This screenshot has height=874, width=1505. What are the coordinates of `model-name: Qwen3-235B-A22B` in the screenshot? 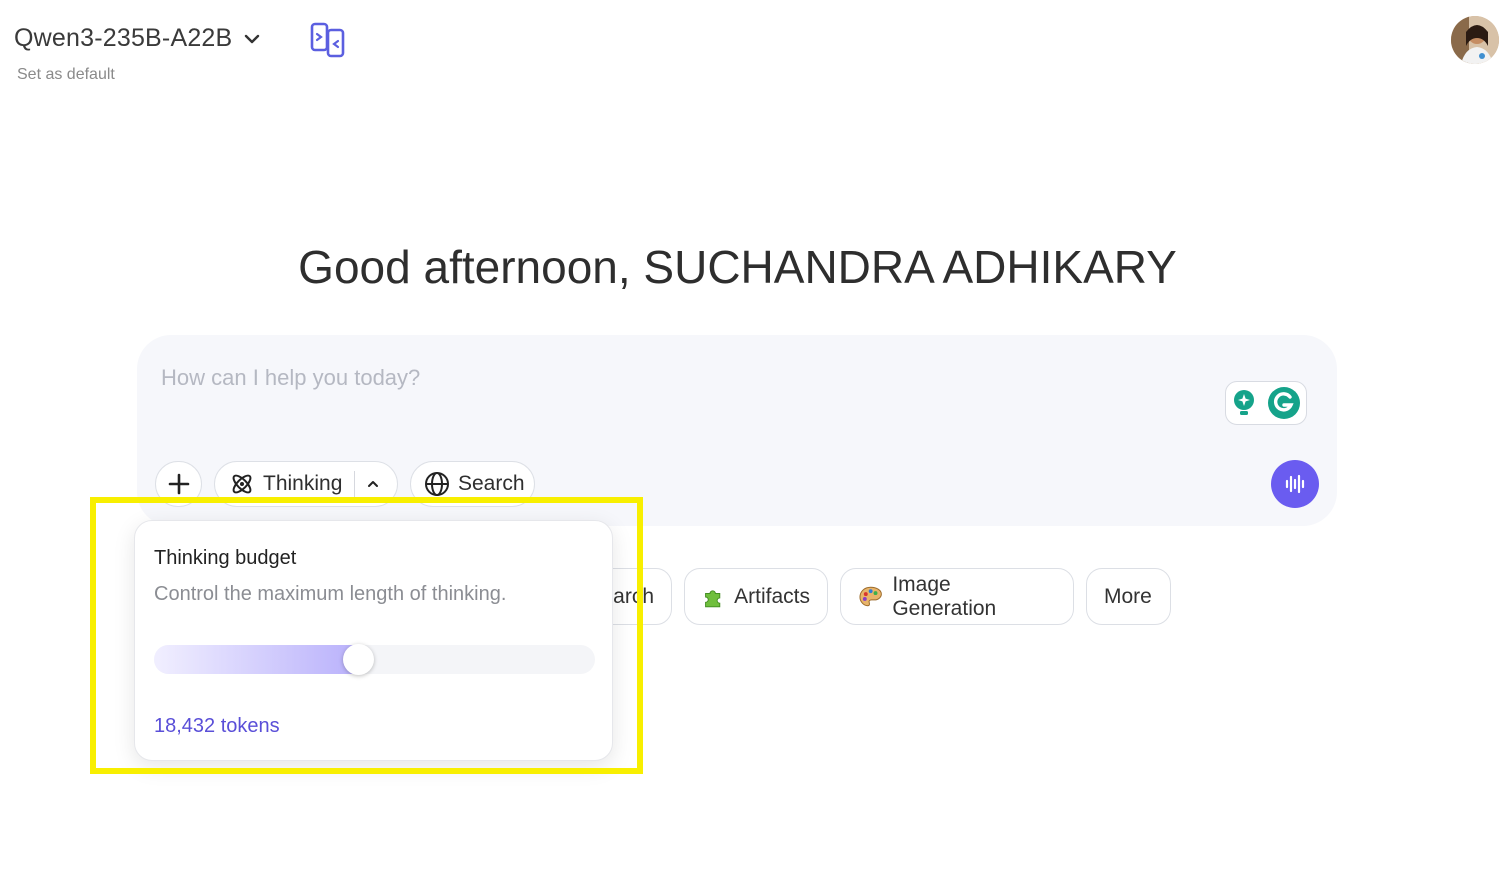 It's located at (123, 38).